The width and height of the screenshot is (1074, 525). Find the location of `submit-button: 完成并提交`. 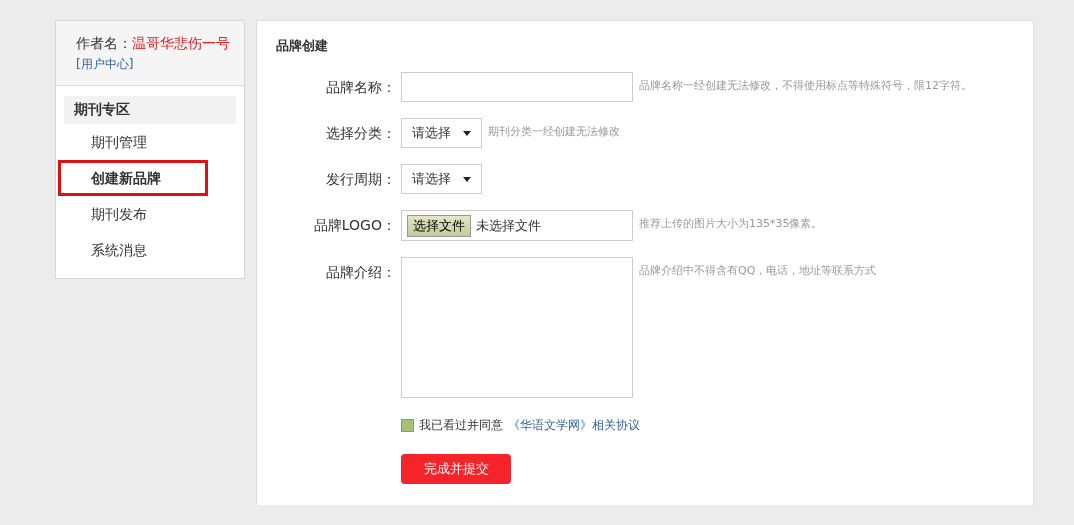

submit-button: 完成并提交 is located at coordinates (456, 469).